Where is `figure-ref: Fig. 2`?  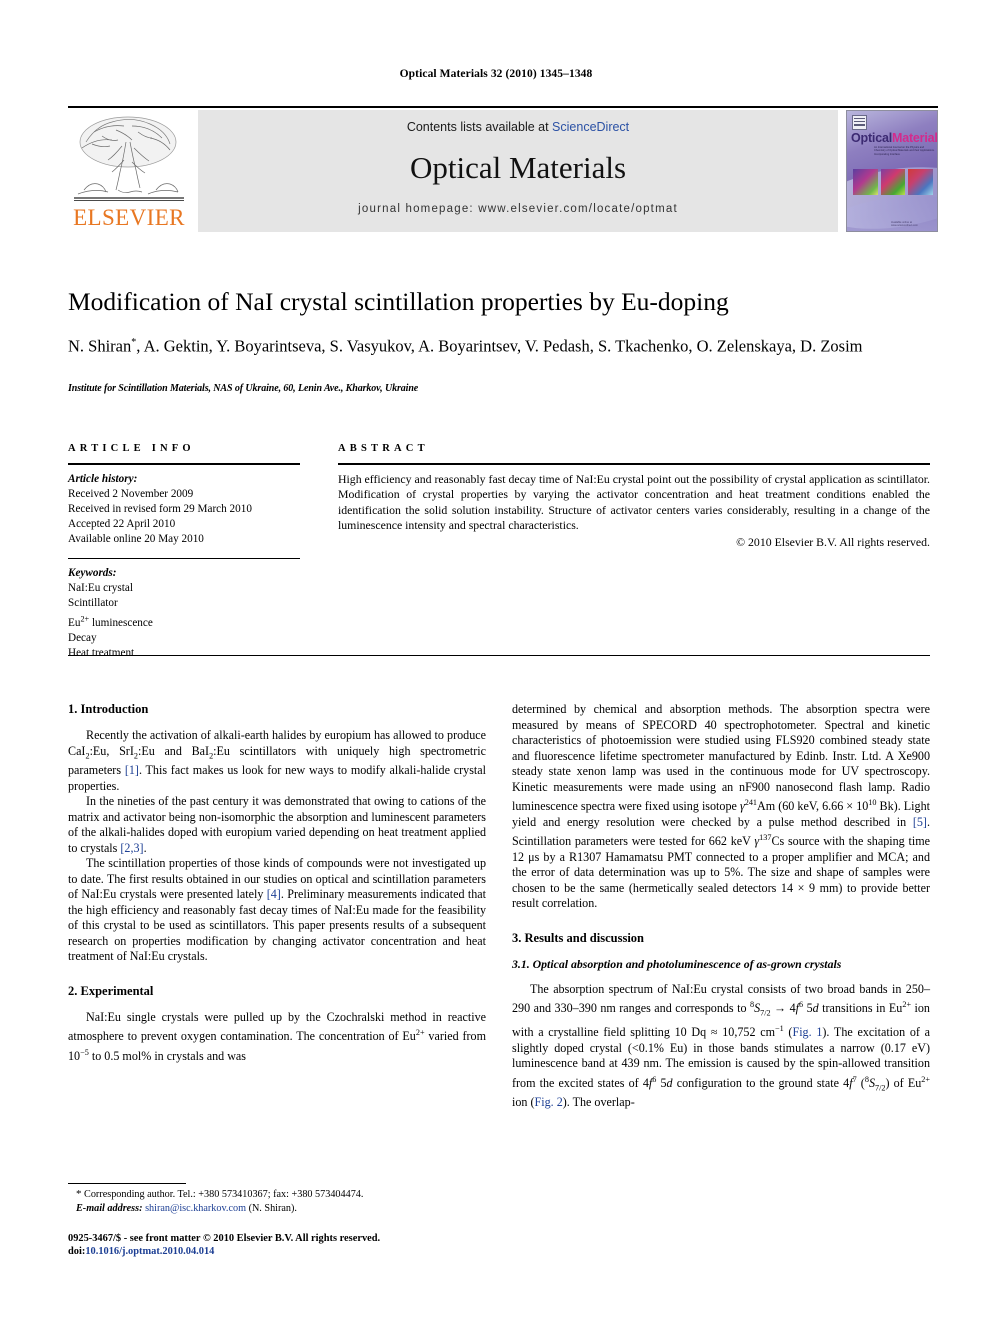
figure-ref: Fig. 2 is located at coordinates (549, 1102).